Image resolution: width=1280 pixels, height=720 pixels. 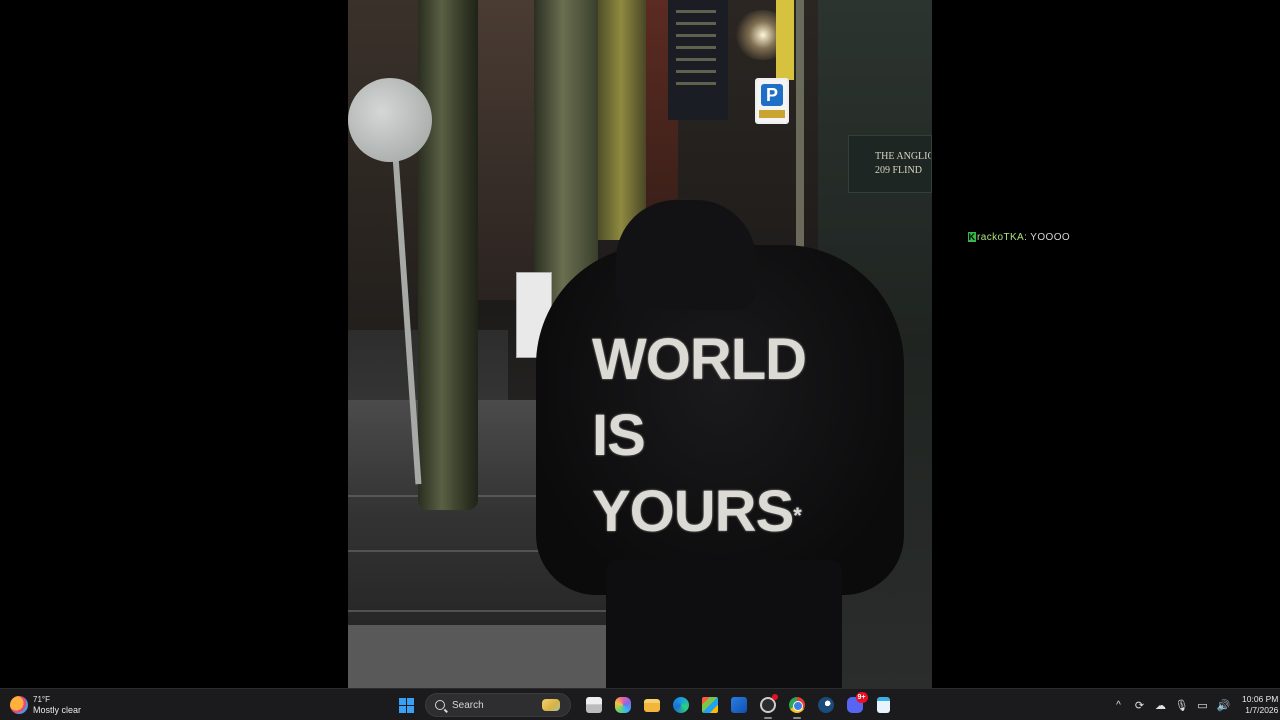 I want to click on chat-badge: K, so click(x=972, y=237).